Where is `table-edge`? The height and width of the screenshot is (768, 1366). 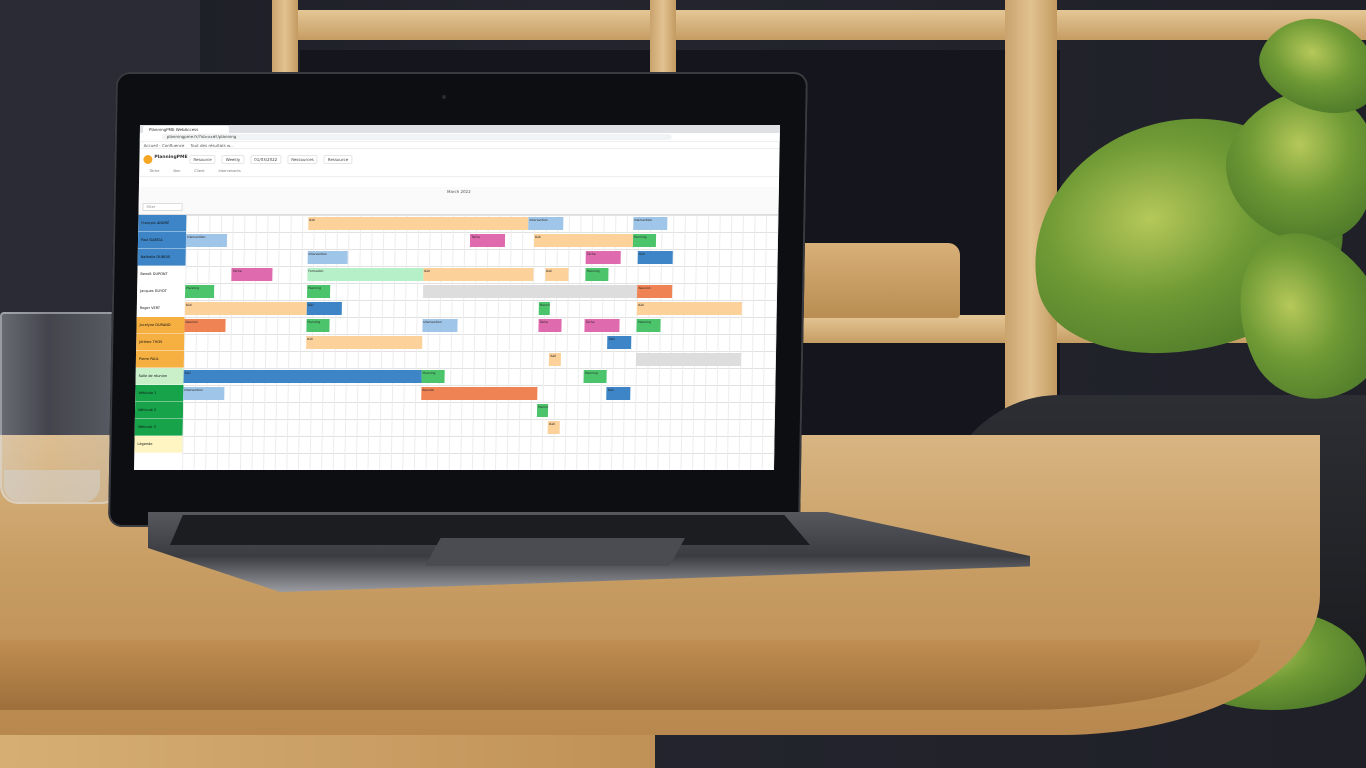 table-edge is located at coordinates (630, 675).